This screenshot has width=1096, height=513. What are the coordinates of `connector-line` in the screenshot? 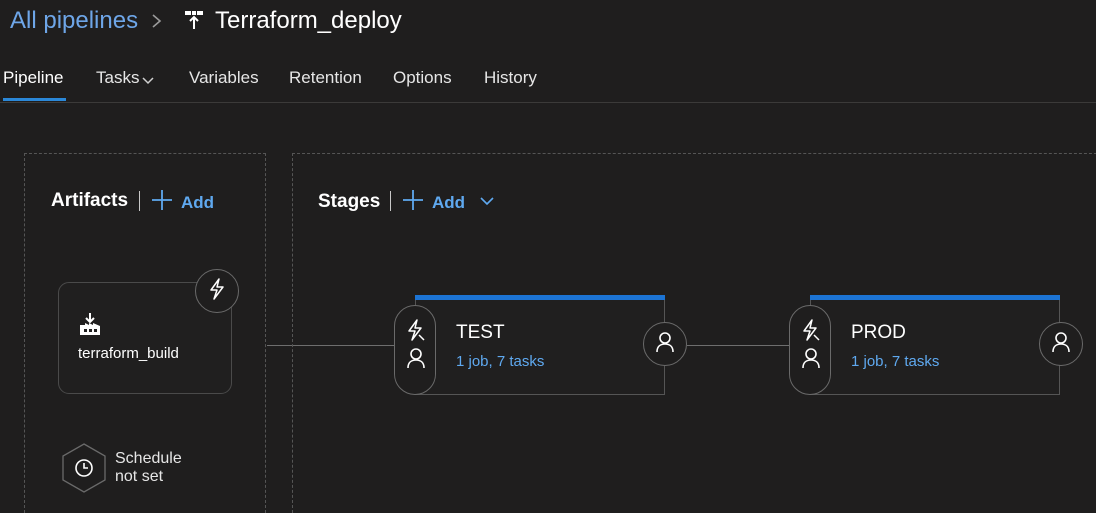 It's located at (738, 345).